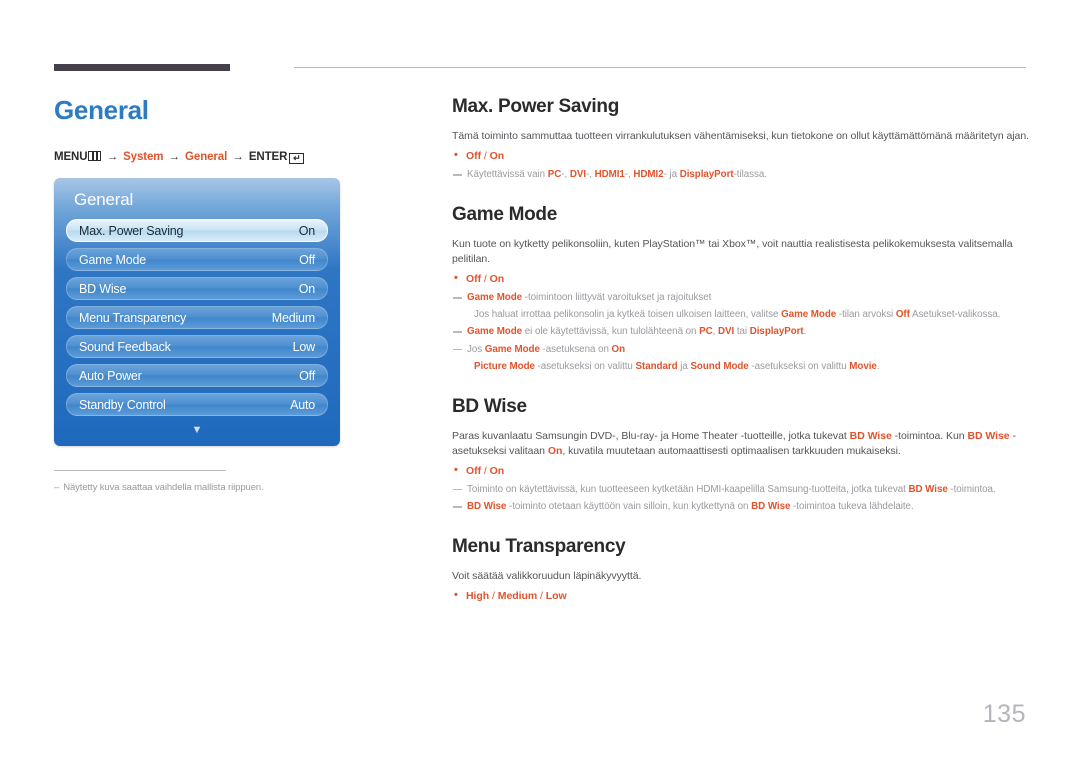  I want to click on osd-row: Standby Control Auto, so click(197, 405).